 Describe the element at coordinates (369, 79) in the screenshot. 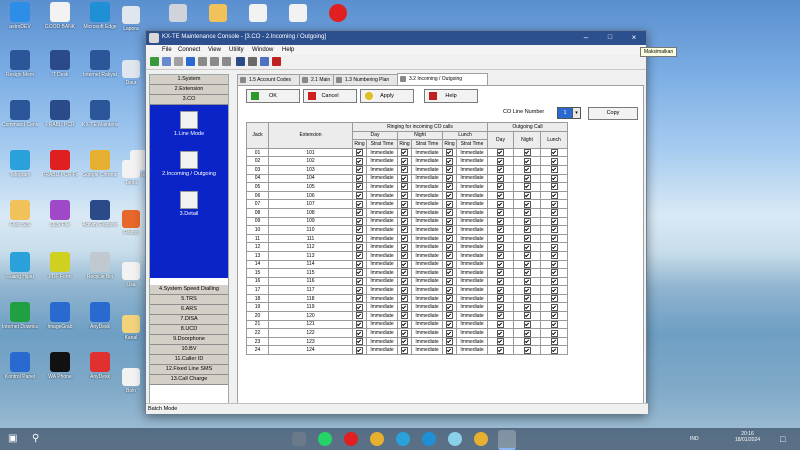

I see `tab-numbering-plan: 1.3 Numbering Plan` at that location.